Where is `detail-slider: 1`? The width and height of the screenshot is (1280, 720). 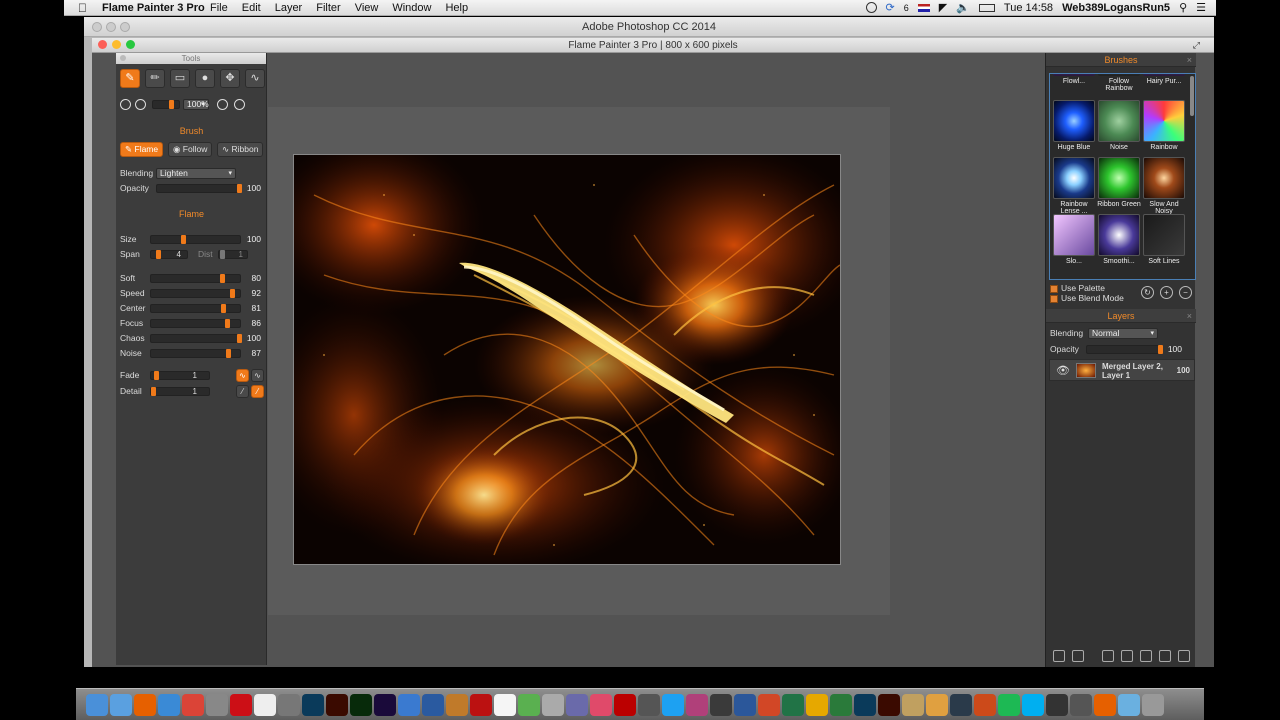 detail-slider: 1 is located at coordinates (180, 391).